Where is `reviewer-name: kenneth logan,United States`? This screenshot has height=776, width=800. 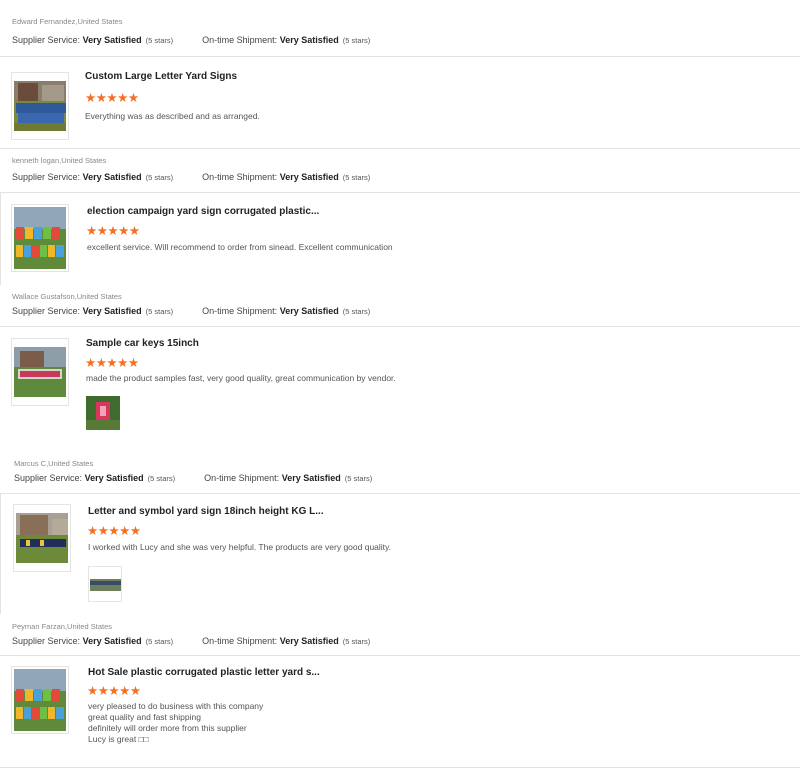 reviewer-name: kenneth logan,United States is located at coordinates (59, 160).